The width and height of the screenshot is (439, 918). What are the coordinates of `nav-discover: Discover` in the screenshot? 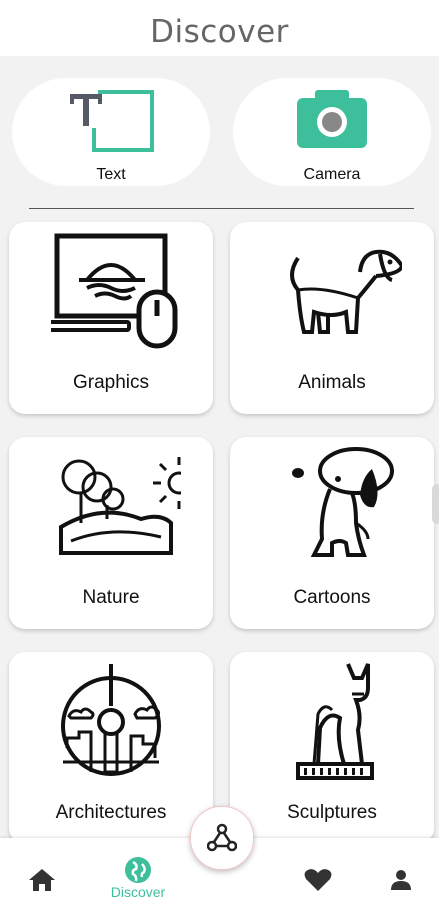 It's located at (138, 878).